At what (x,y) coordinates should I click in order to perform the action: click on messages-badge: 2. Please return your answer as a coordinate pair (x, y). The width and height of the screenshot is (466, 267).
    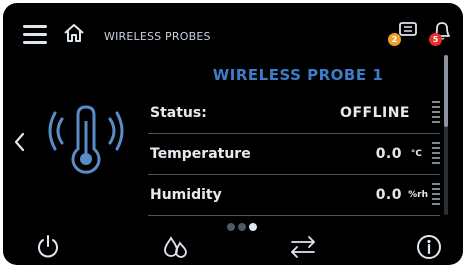
    Looking at the image, I should click on (394, 39).